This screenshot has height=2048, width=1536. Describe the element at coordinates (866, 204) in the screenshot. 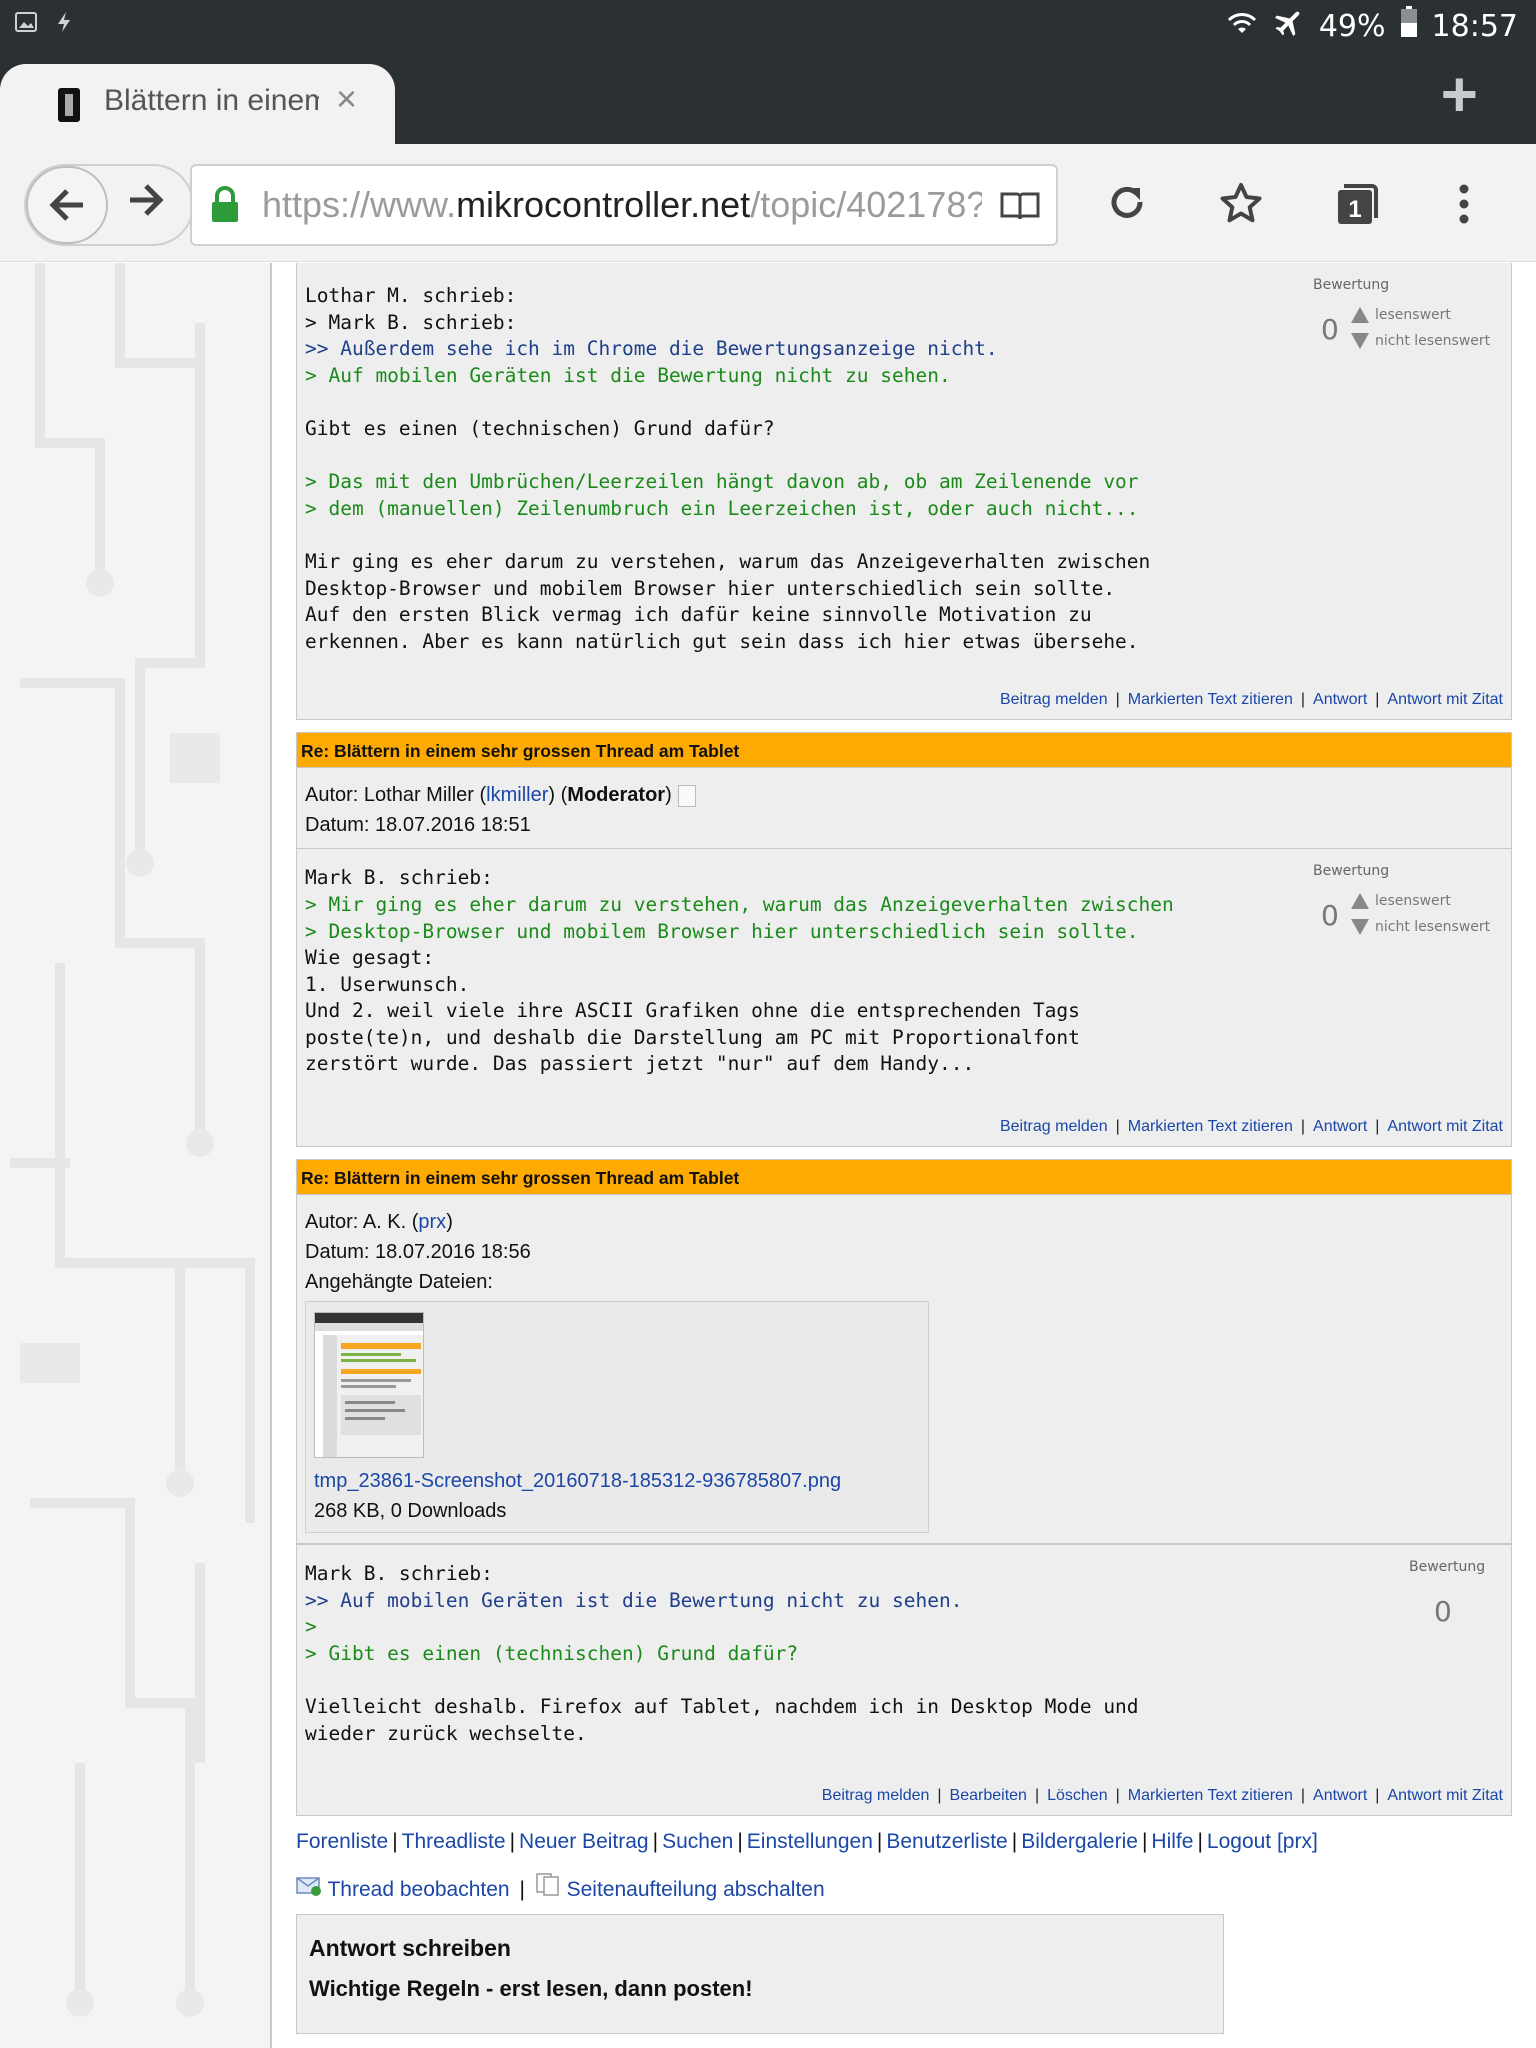

I see `url-path: /topic/402178?` at that location.